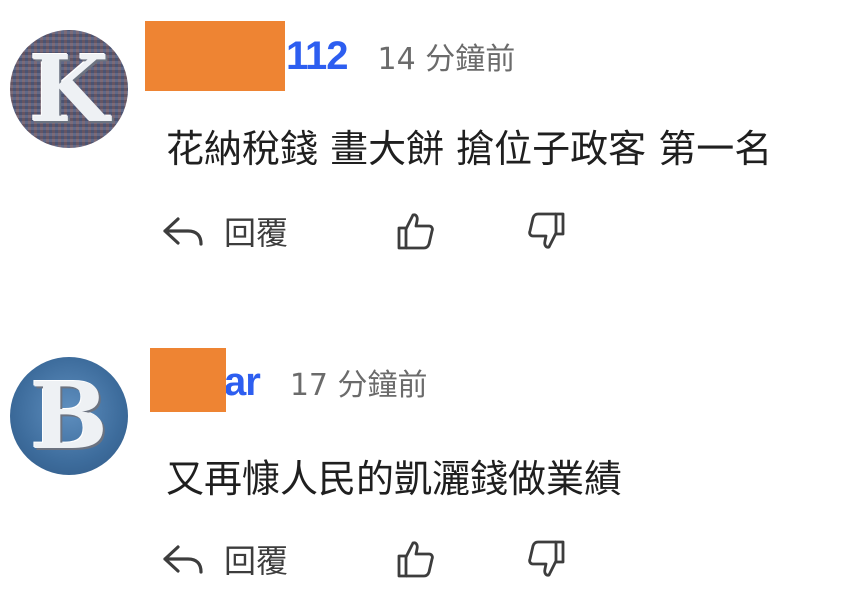 This screenshot has height=590, width=867. I want to click on comment-text: 又再慷人民的凱灑錢做業績, so click(394, 479).